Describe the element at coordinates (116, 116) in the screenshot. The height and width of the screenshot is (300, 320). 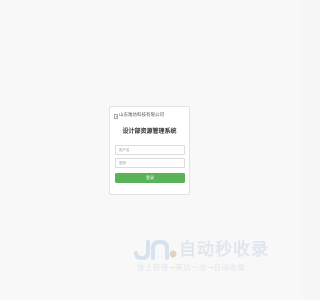
I see `broken-image-icon` at that location.